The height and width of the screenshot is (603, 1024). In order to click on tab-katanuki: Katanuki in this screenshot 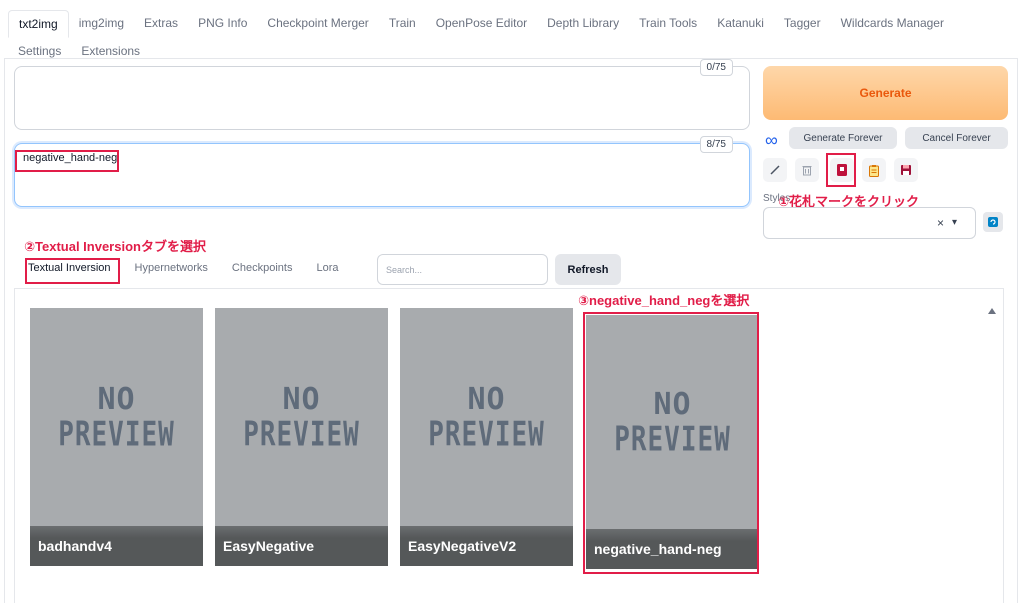, I will do `click(740, 24)`.